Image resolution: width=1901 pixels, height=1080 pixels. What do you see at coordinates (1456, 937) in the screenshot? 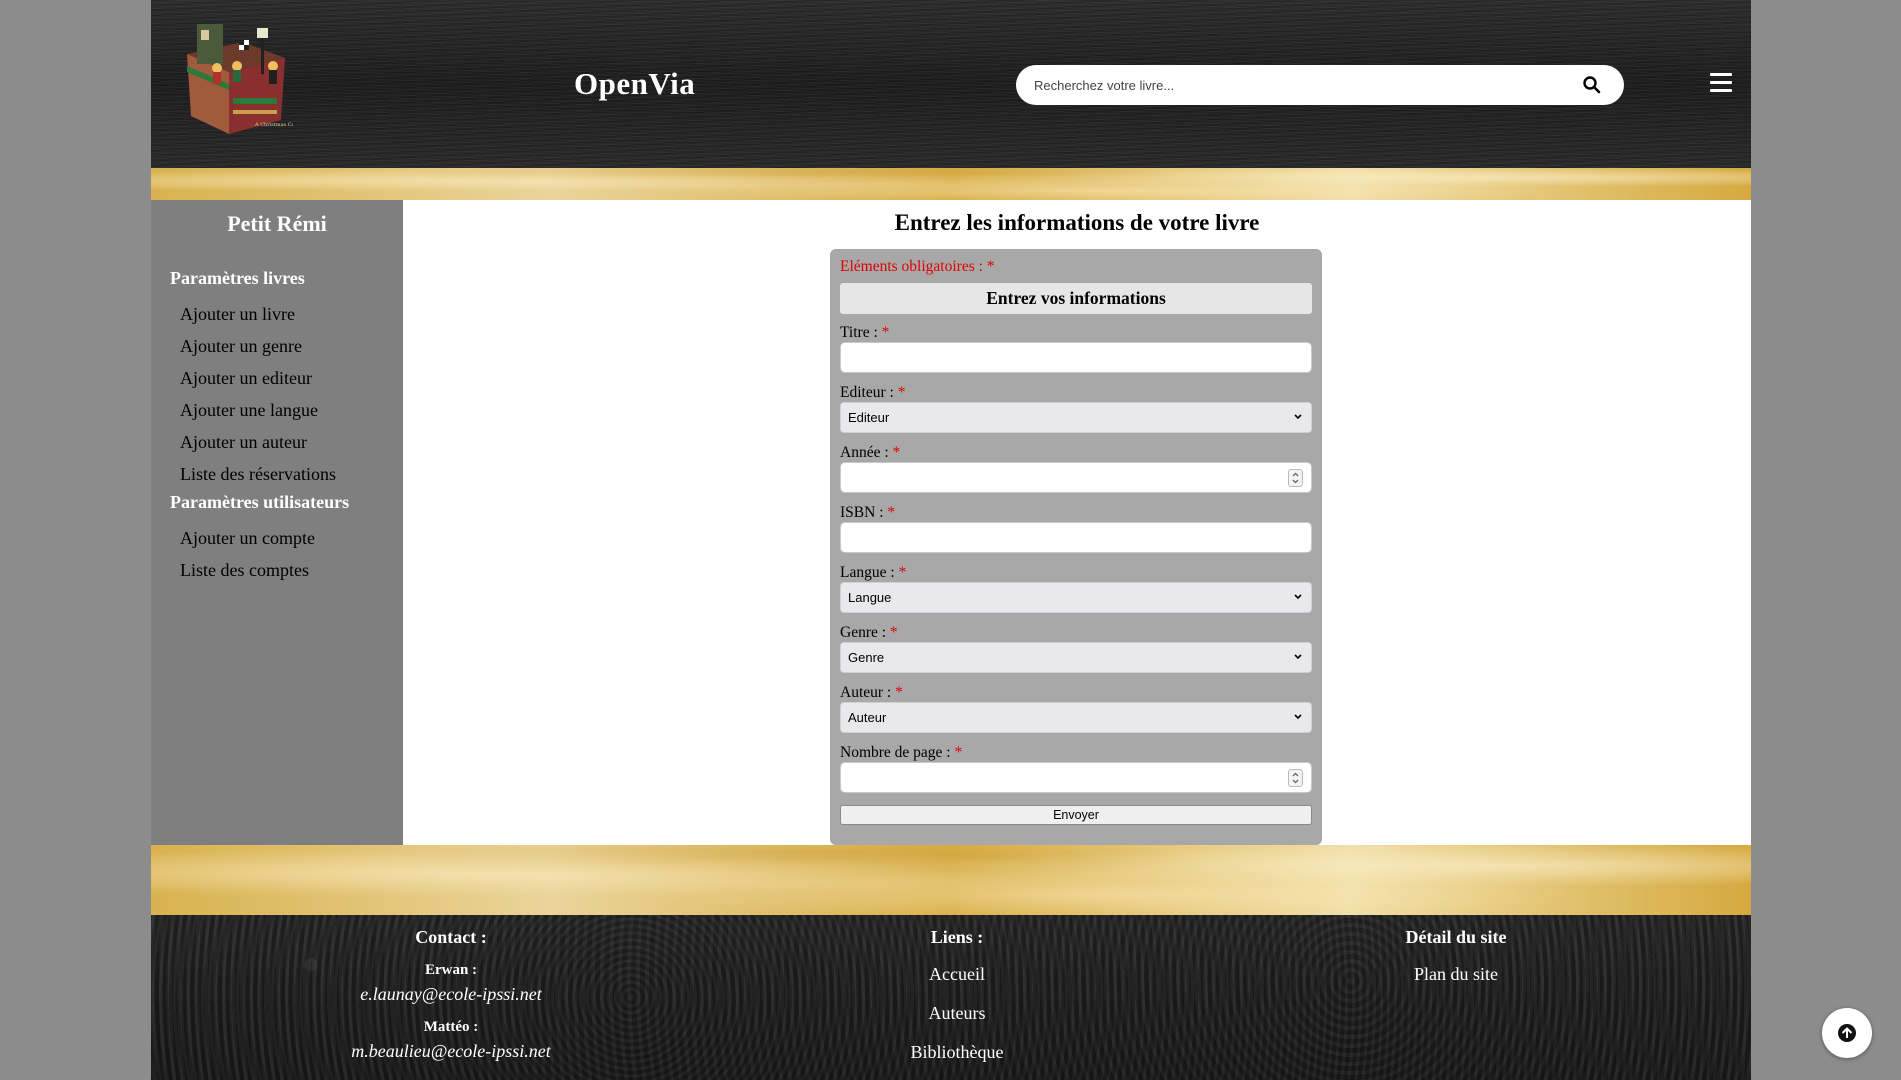
I see `footer-detail-title: Détail du site` at bounding box center [1456, 937].